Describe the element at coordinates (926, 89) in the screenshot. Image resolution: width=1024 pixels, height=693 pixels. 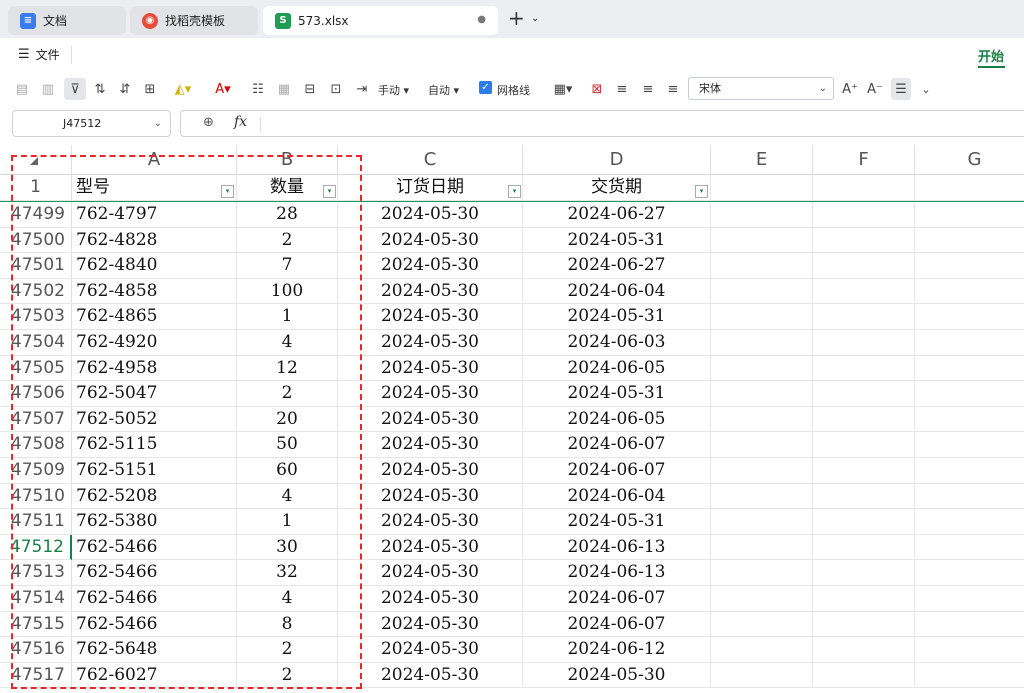
I see `chevron-down-icon: ⌄` at that location.